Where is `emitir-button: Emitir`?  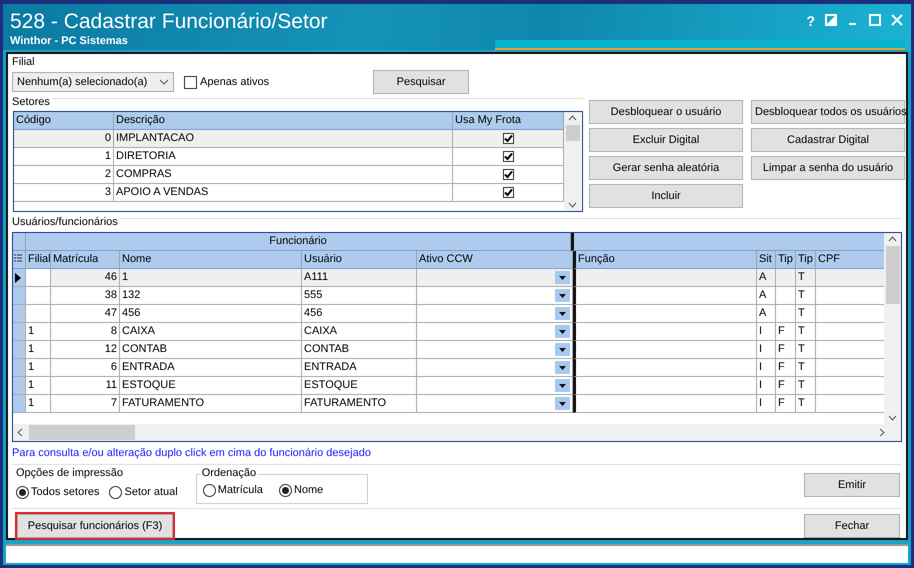 emitir-button: Emitir is located at coordinates (852, 484).